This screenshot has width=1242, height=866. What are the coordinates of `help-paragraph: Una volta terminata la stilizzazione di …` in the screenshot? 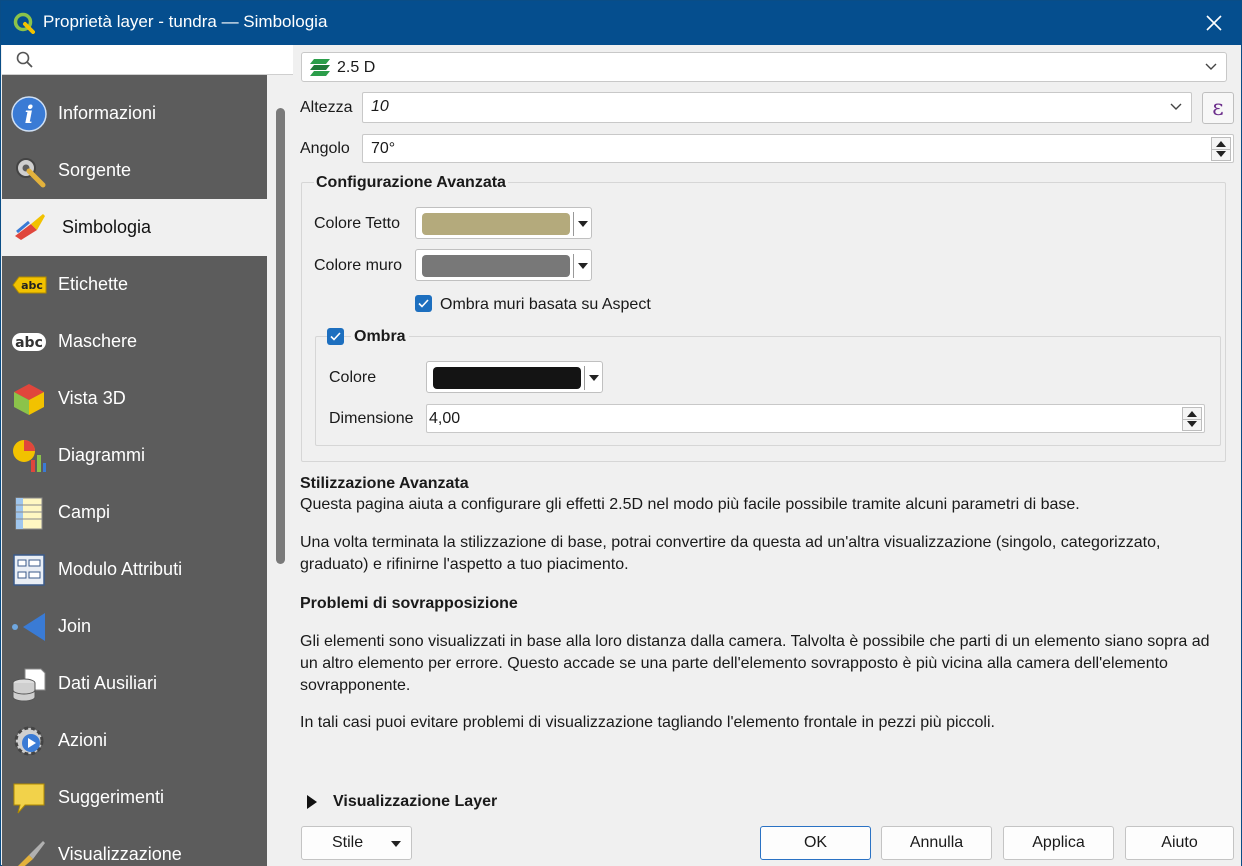 It's located at (730, 542).